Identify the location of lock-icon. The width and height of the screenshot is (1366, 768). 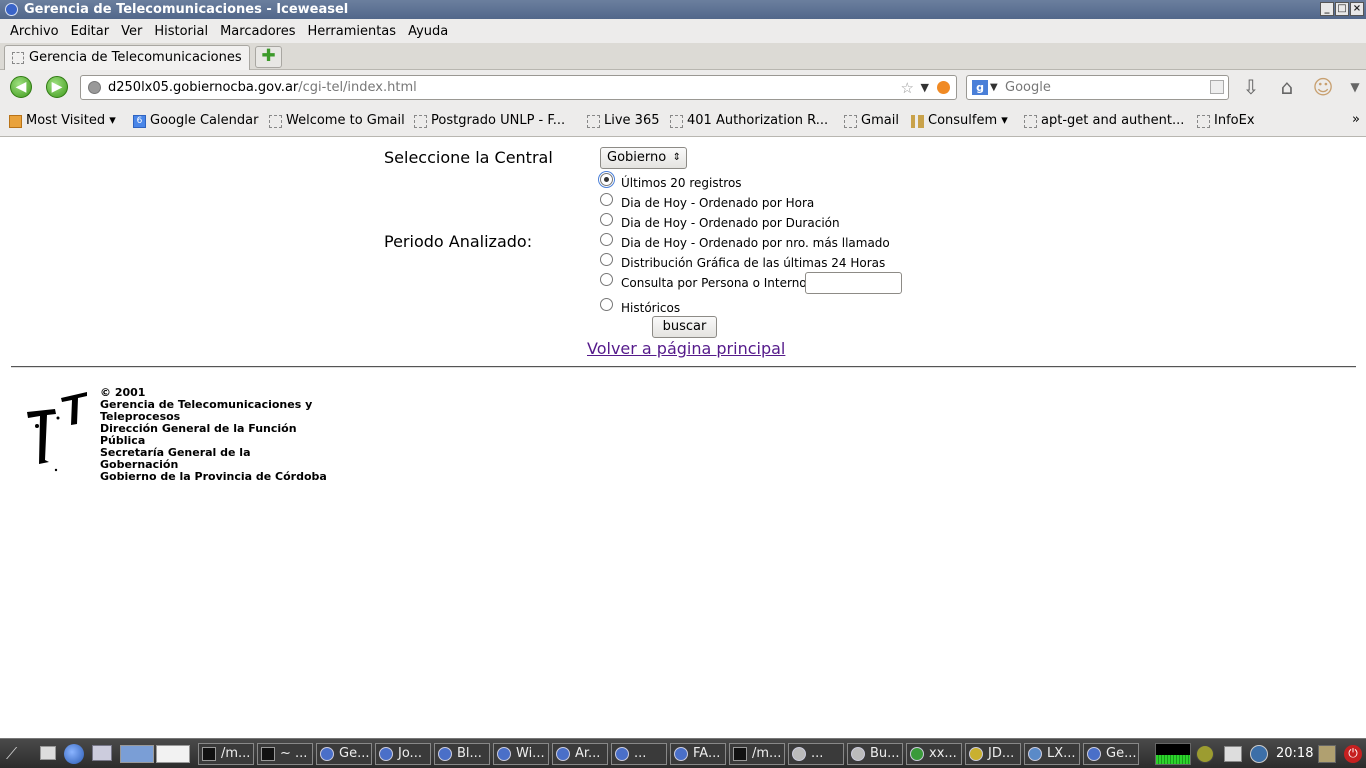
(1327, 754).